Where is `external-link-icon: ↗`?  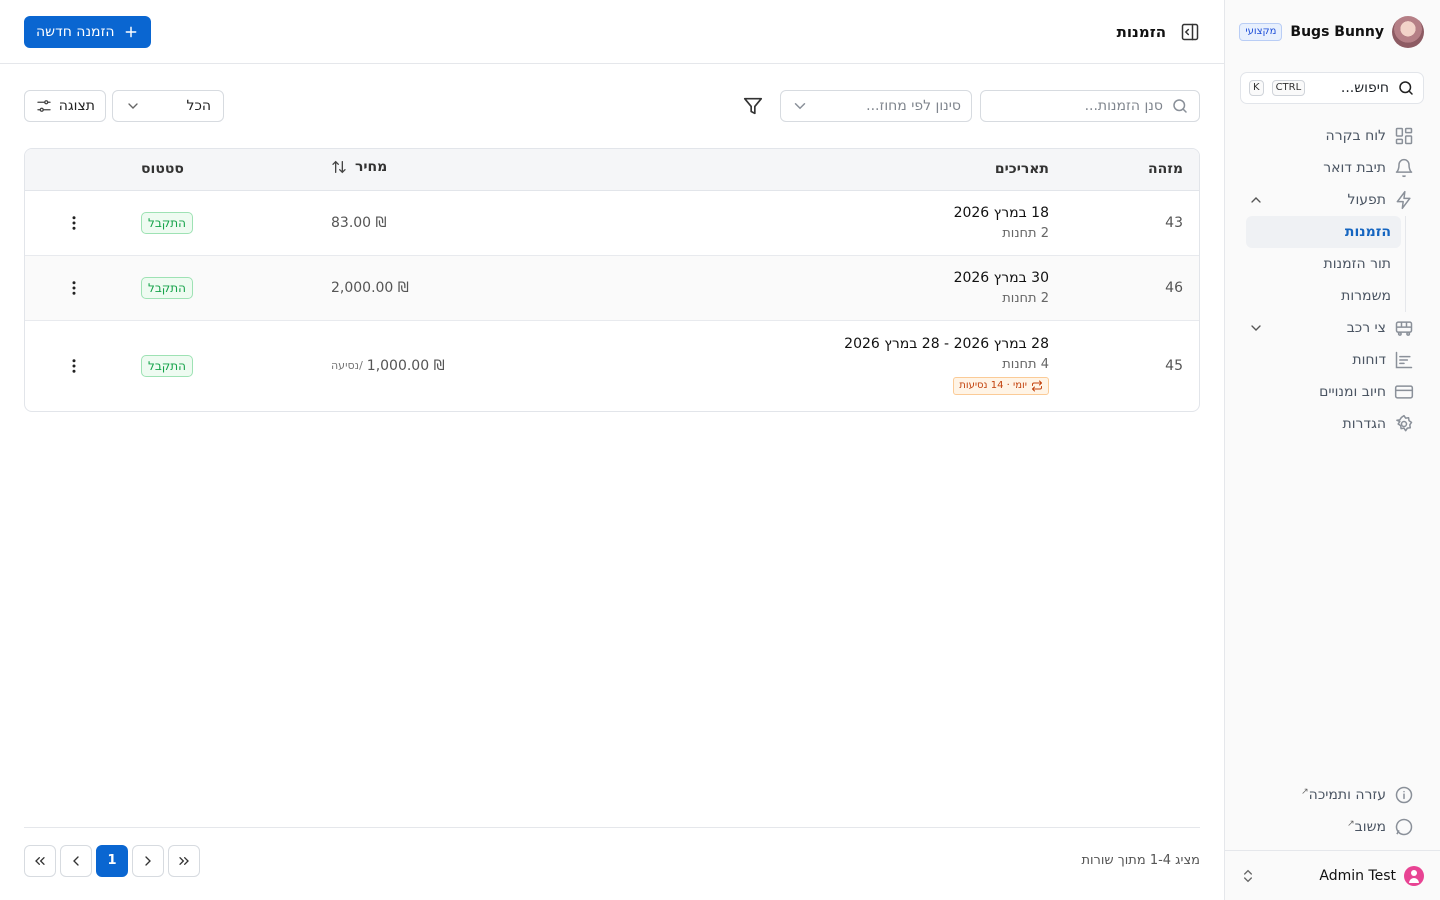
external-link-icon: ↗ is located at coordinates (1351, 824).